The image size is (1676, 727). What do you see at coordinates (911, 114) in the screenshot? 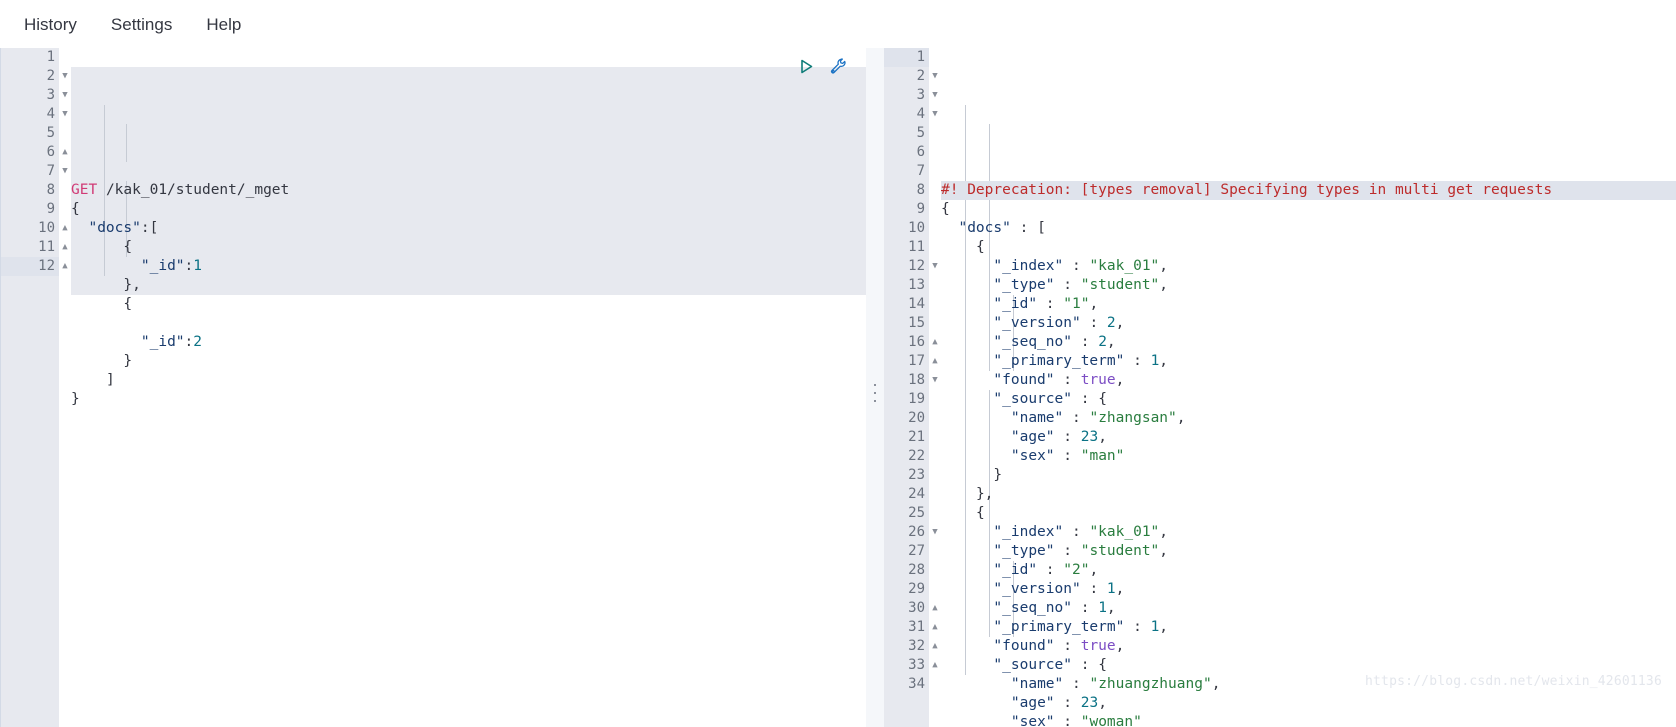
I see `gutter-line: 4 ▼` at bounding box center [911, 114].